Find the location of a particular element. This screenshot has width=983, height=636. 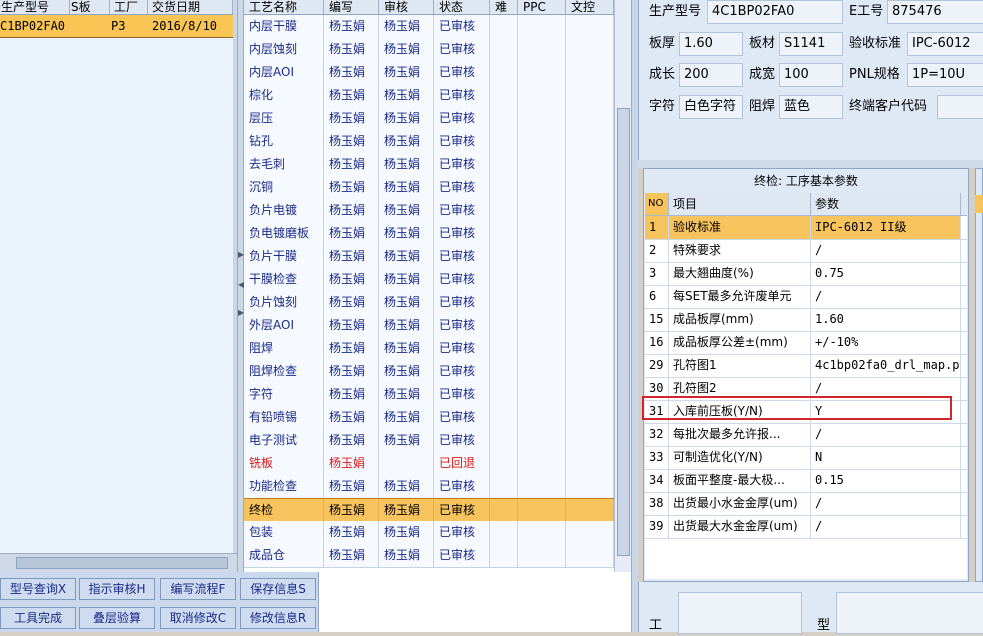

process-row: 终检 杨玉娟 杨玉娟 已审核 is located at coordinates (429, 510).